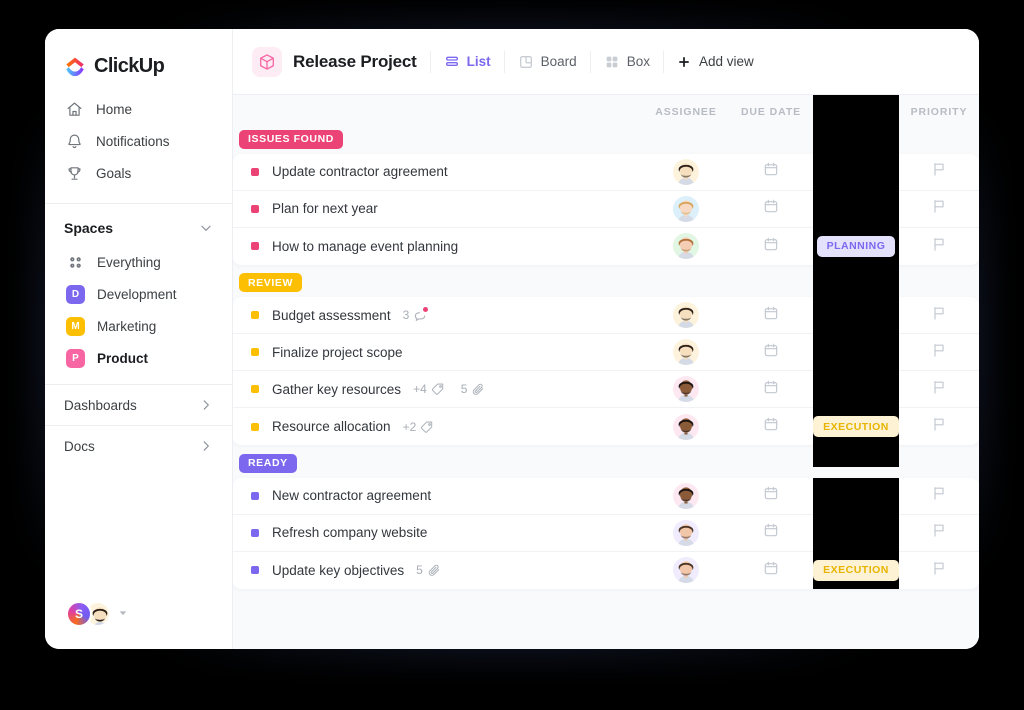  I want to click on tab-box: Box, so click(627, 62).